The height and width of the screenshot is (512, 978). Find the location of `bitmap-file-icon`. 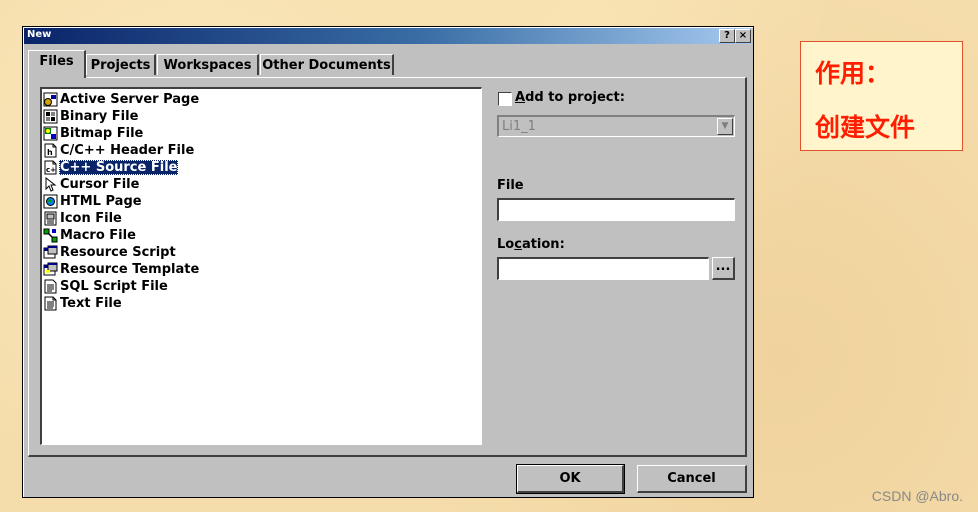

bitmap-file-icon is located at coordinates (50, 133).